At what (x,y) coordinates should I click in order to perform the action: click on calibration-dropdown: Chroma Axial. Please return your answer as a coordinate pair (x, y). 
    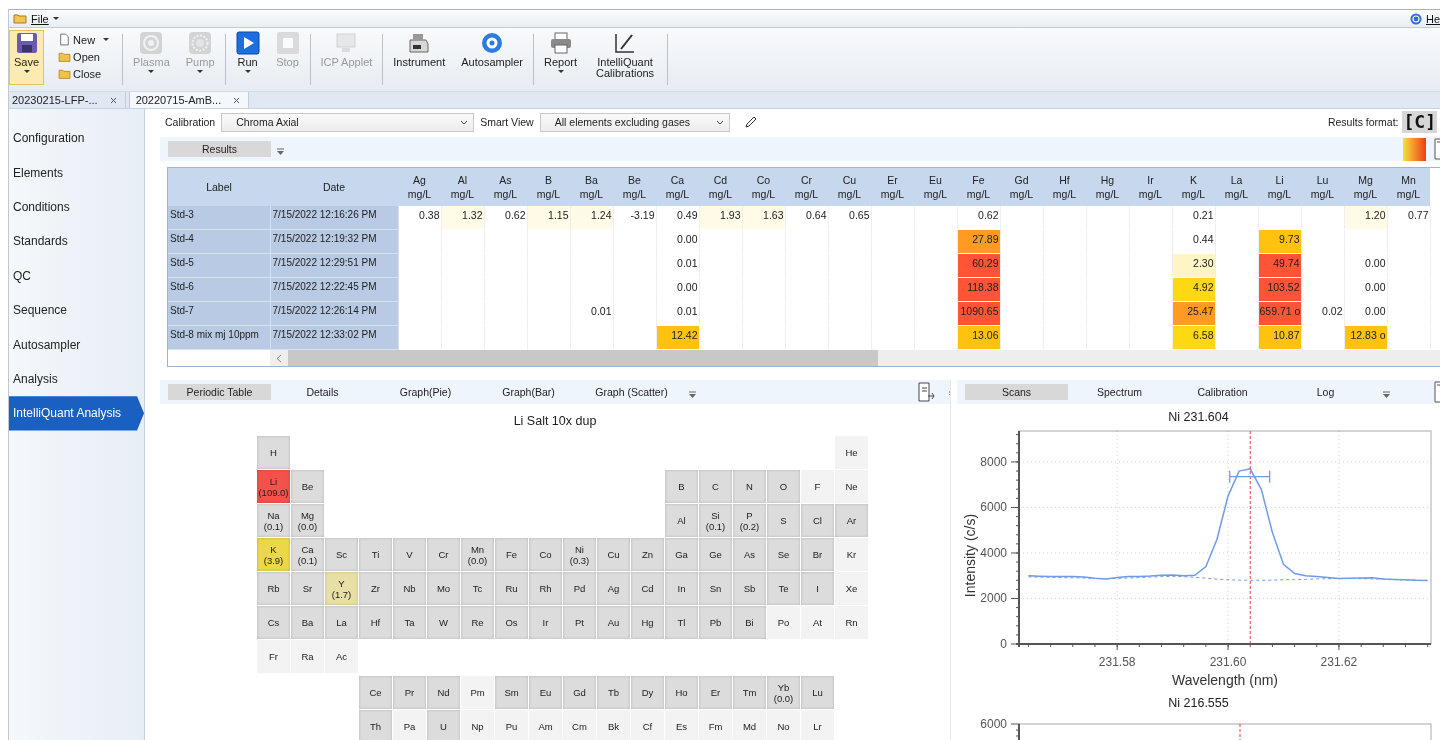
    Looking at the image, I should click on (348, 122).